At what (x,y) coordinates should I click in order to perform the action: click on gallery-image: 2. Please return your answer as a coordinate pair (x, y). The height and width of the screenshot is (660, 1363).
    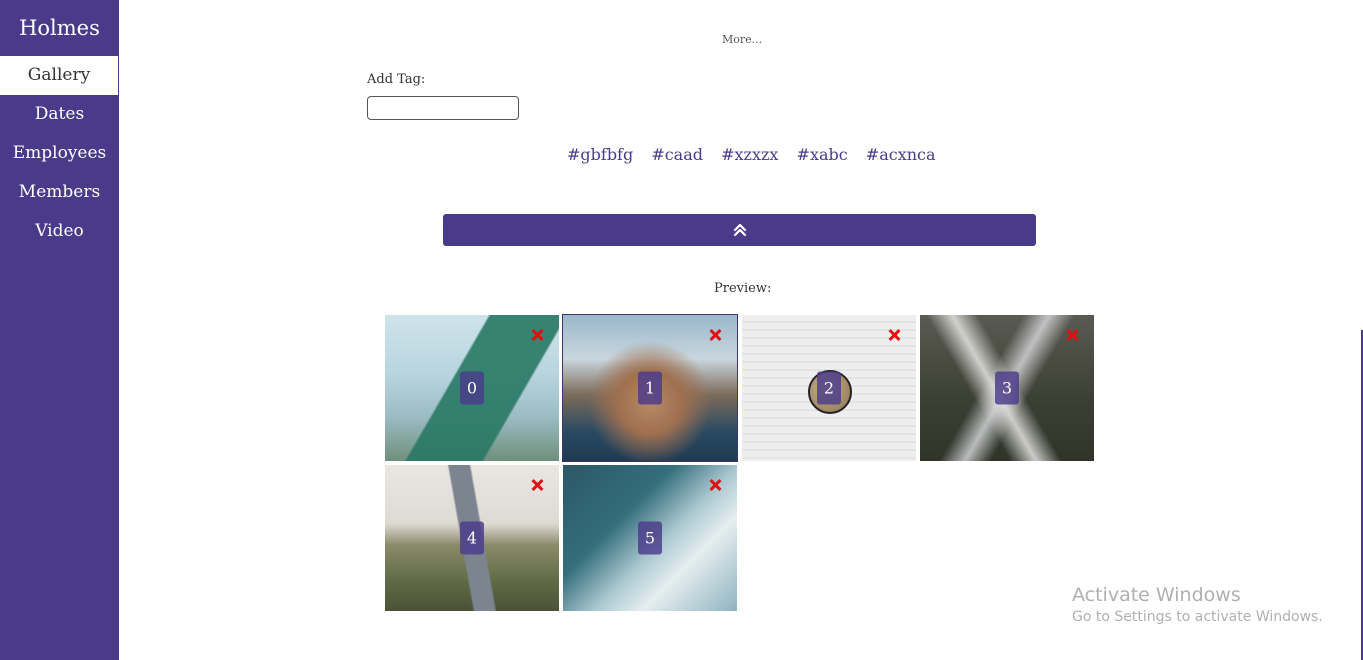
    Looking at the image, I should click on (829, 388).